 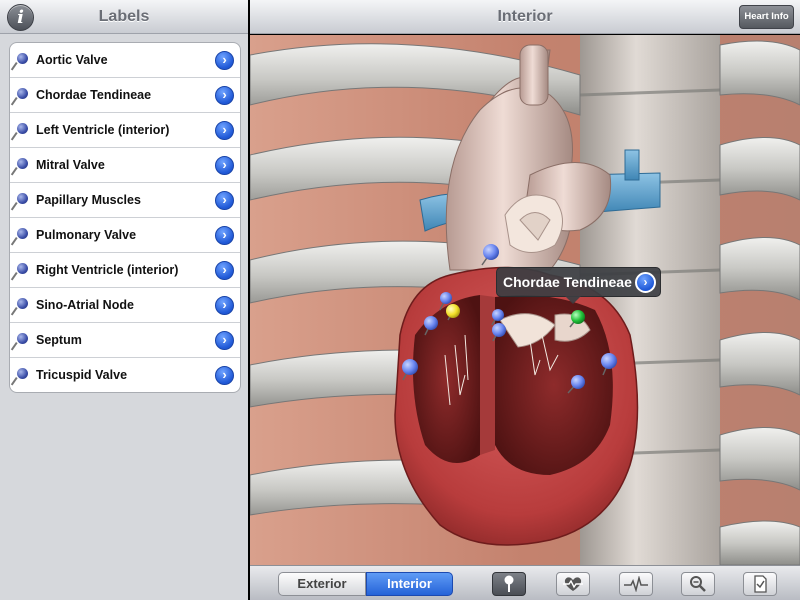 I want to click on label-item-text: Sino-Atrial Node, so click(x=85, y=305).